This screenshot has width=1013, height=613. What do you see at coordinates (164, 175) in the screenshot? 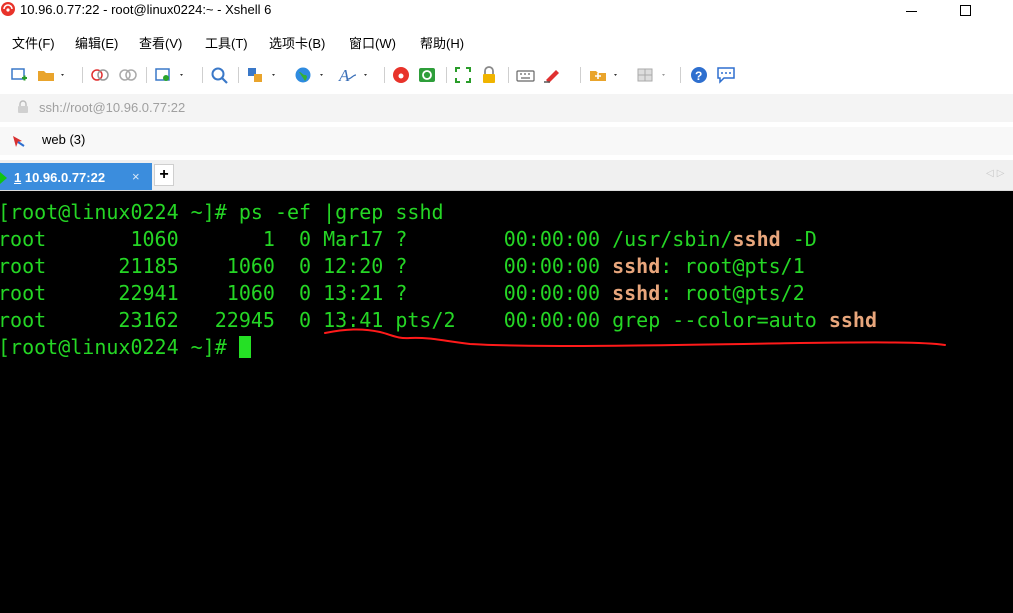
I see `add-tab-button: +` at bounding box center [164, 175].